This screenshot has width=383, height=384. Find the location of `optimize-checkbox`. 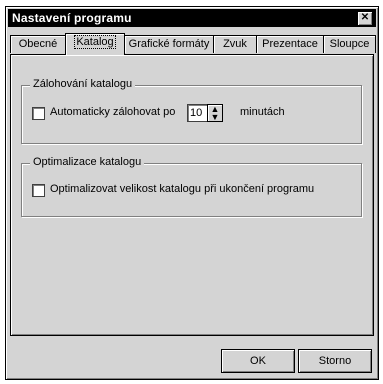

optimize-checkbox is located at coordinates (38, 190).